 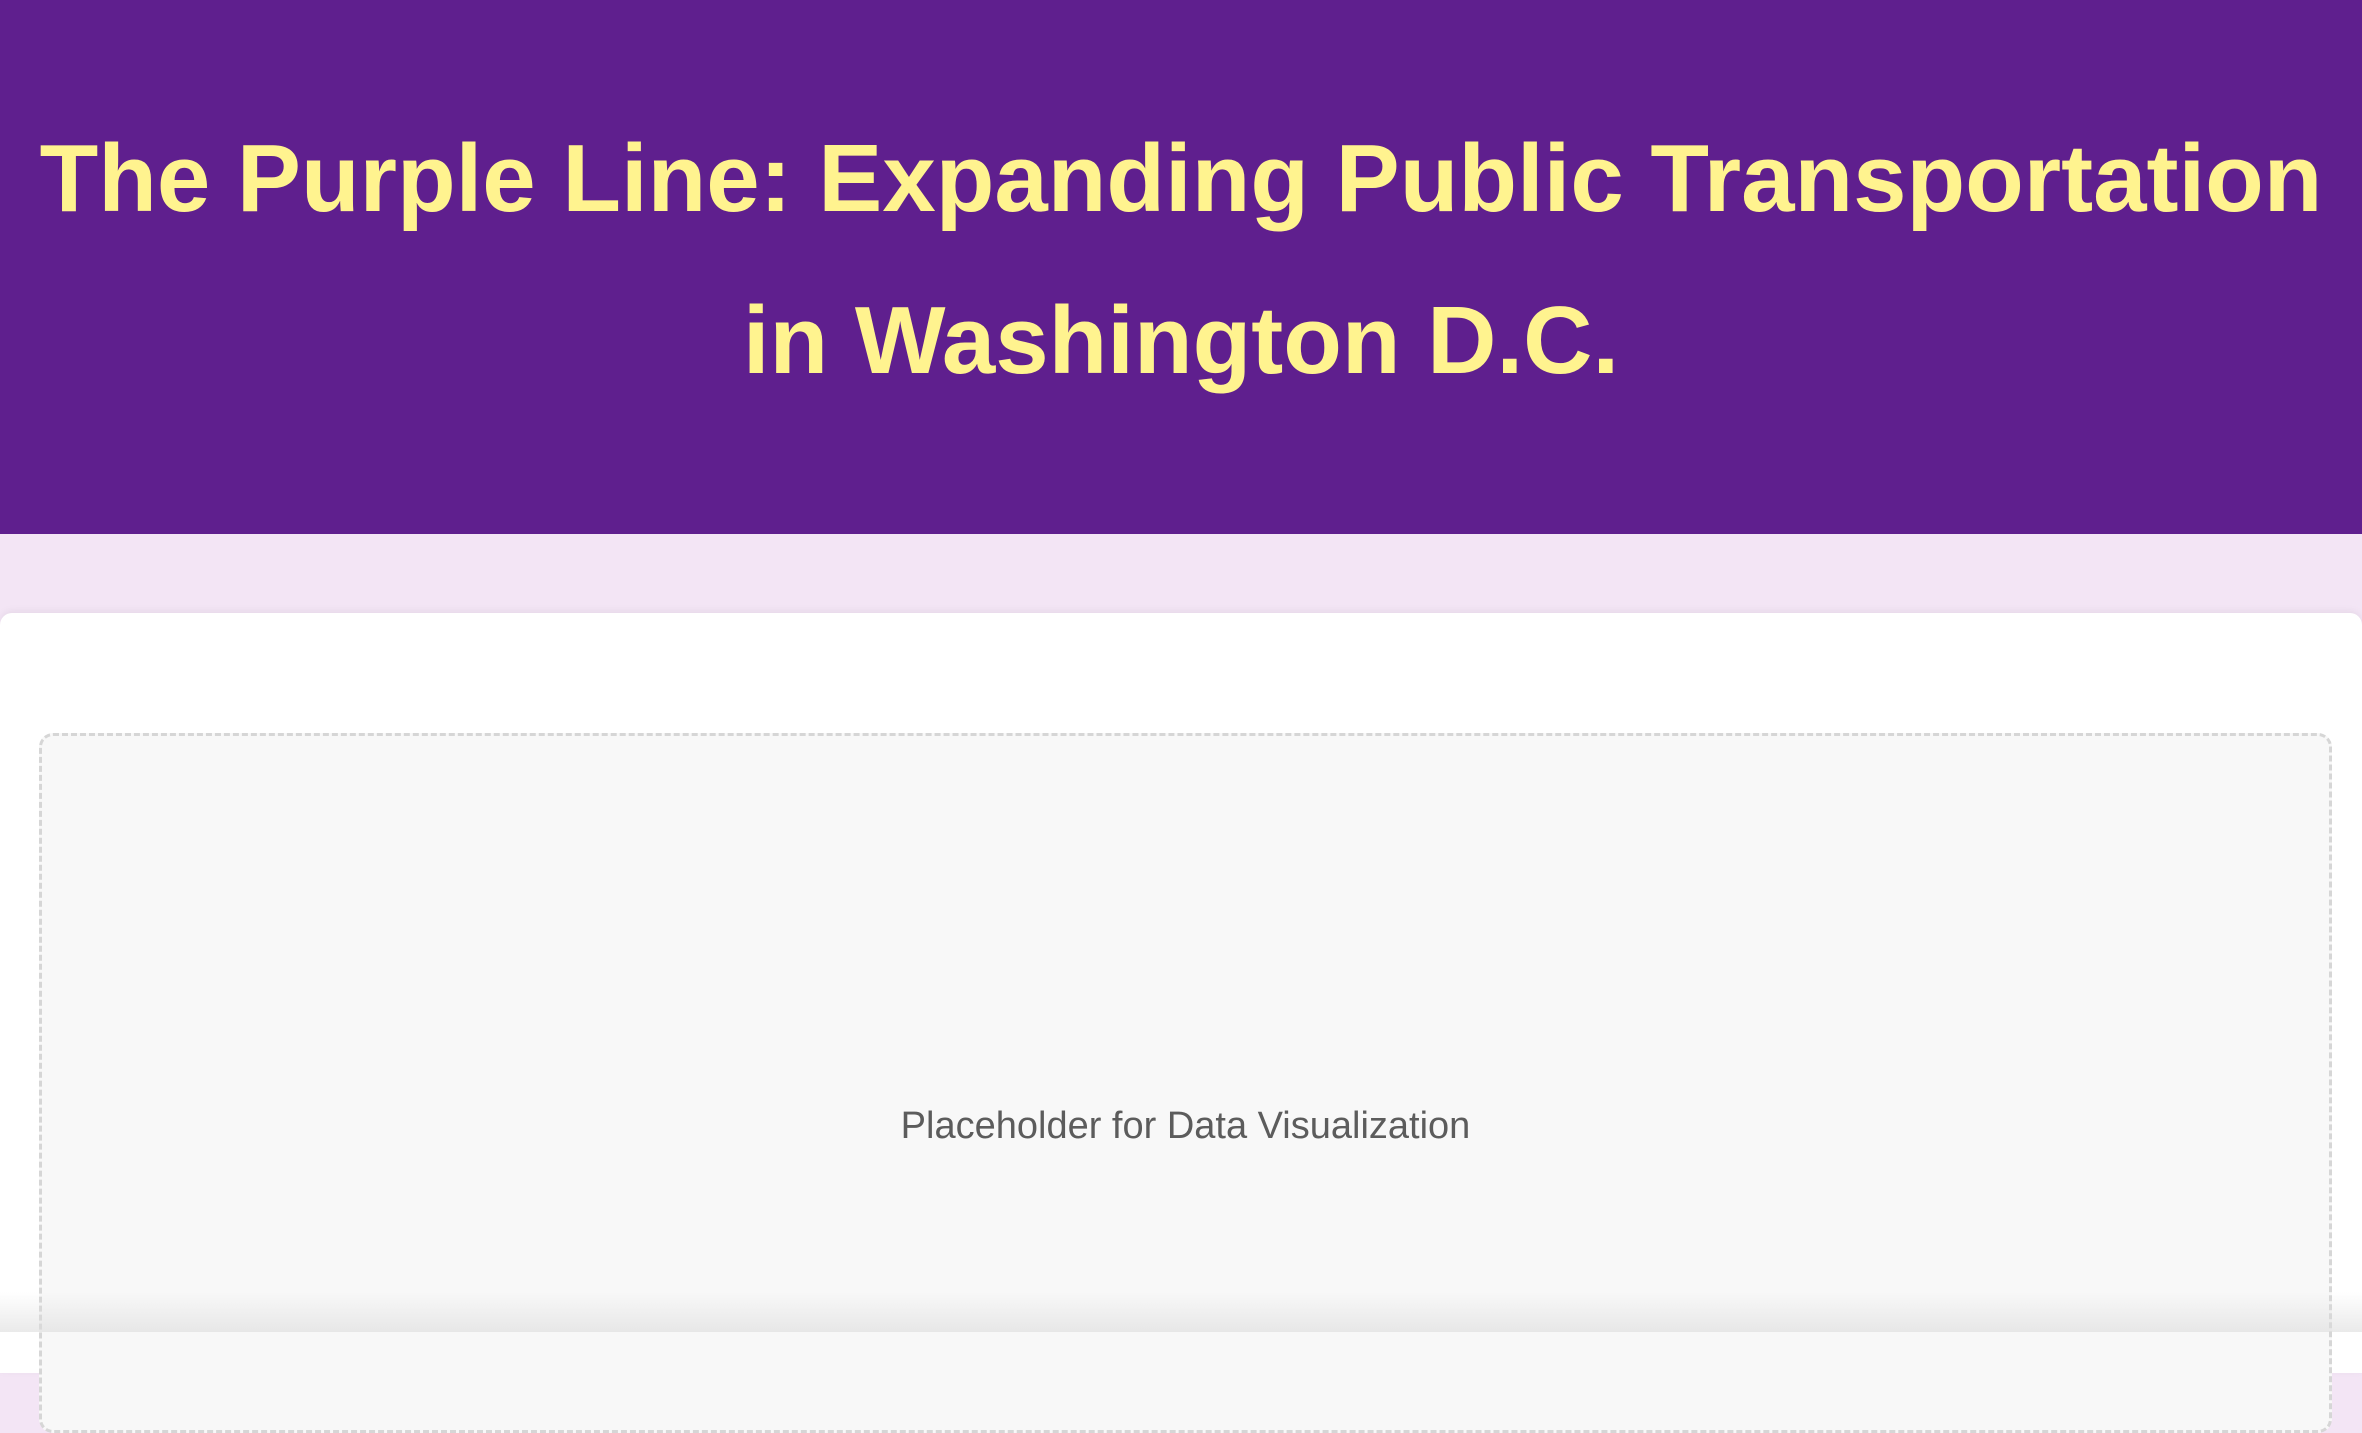 I want to click on placeholder-text: Placeholder for Data Visualization, so click(x=1185, y=1126).